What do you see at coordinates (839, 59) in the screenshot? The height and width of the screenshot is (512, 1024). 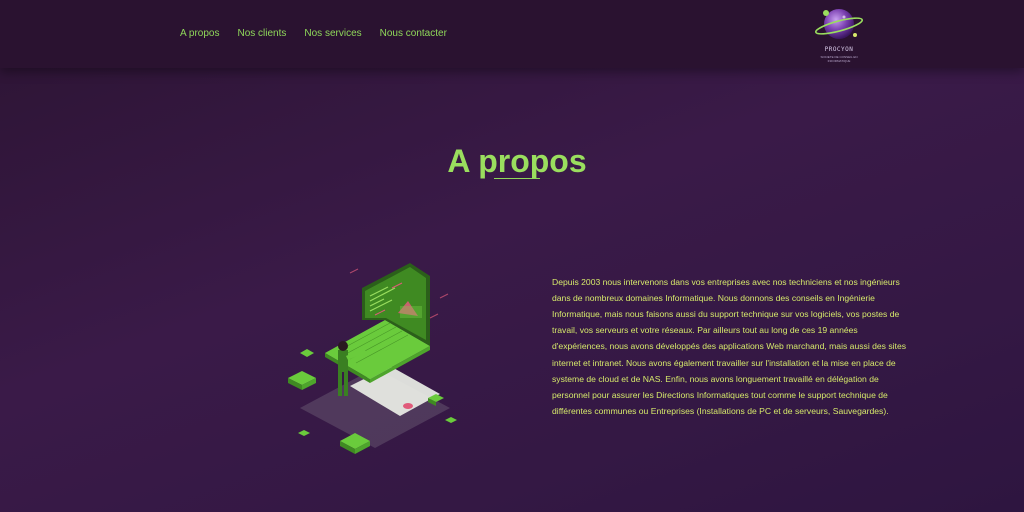 I see `logo-tagline: SOCIETE DE CONSEIL EN INFORMATIQUE` at bounding box center [839, 59].